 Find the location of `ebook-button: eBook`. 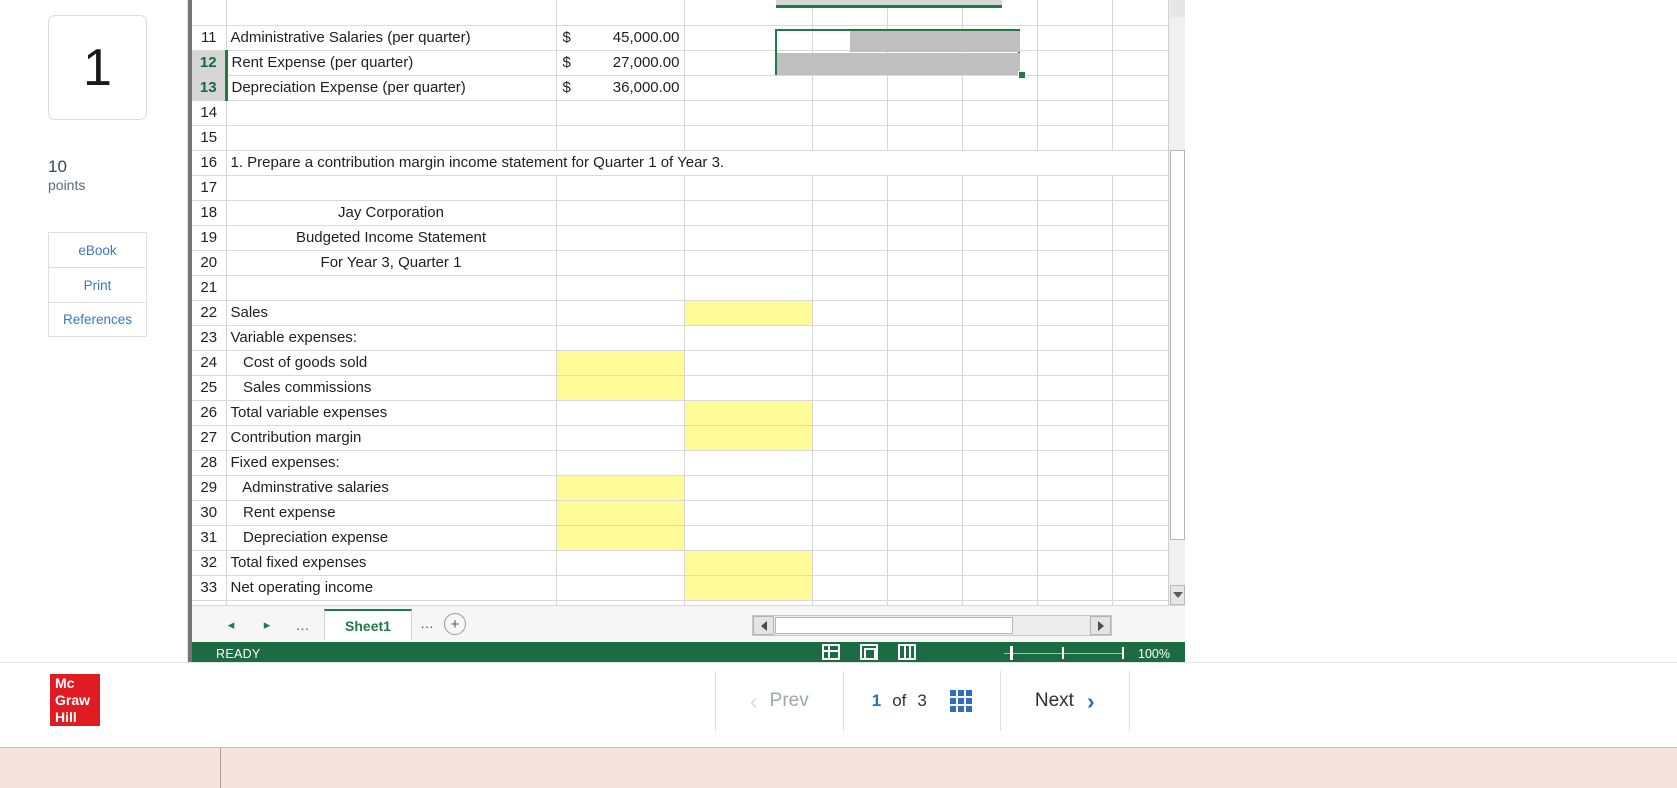

ebook-button: eBook is located at coordinates (97, 249).